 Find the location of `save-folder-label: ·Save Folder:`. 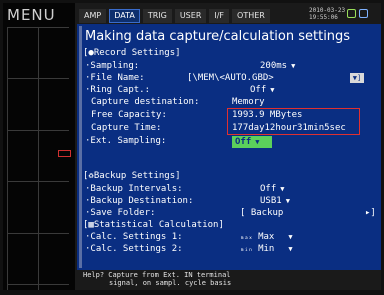

save-folder-label: ·Save Folder: is located at coordinates (120, 213).